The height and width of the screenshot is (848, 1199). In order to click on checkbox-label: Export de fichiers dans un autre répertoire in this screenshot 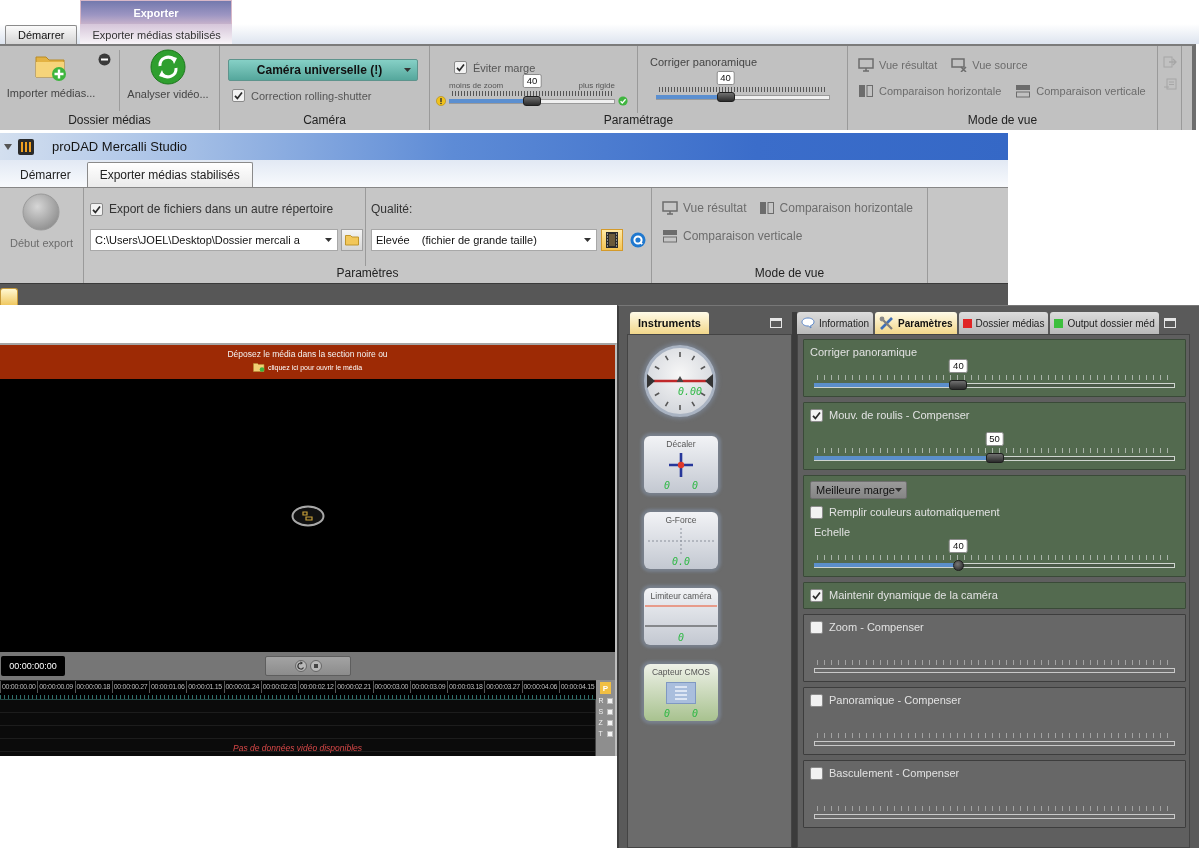, I will do `click(221, 209)`.